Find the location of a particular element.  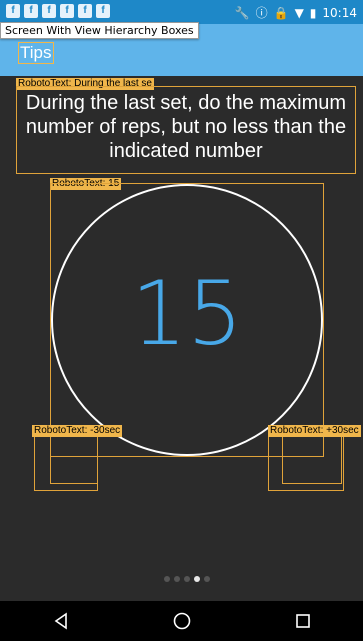

rep-count: 15 is located at coordinates (187, 313).